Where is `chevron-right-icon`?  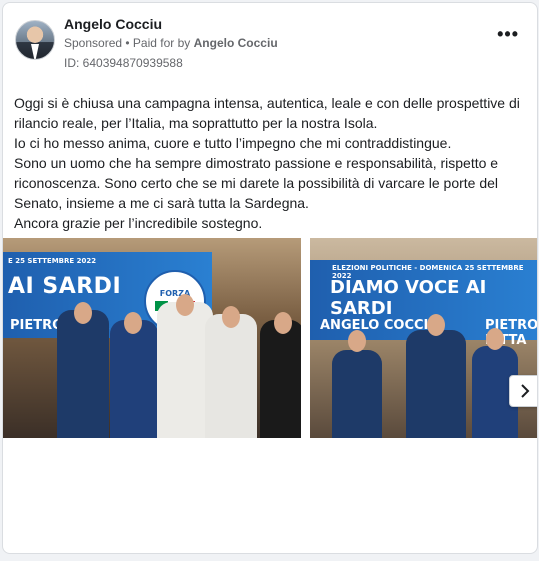
chevron-right-icon is located at coordinates (525, 391).